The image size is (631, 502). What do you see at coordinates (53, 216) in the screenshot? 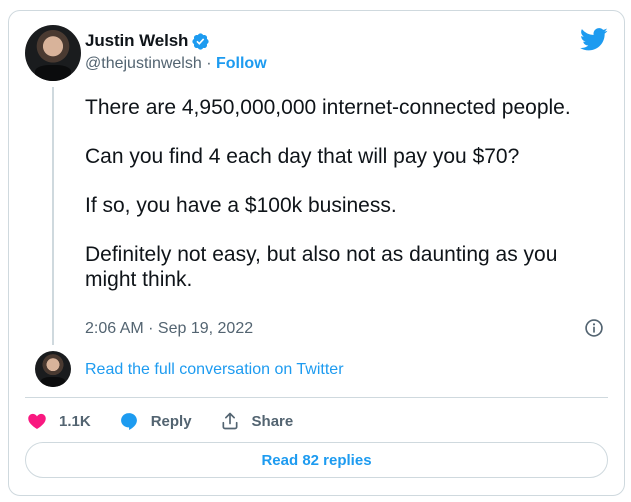
I see `thread-line` at bounding box center [53, 216].